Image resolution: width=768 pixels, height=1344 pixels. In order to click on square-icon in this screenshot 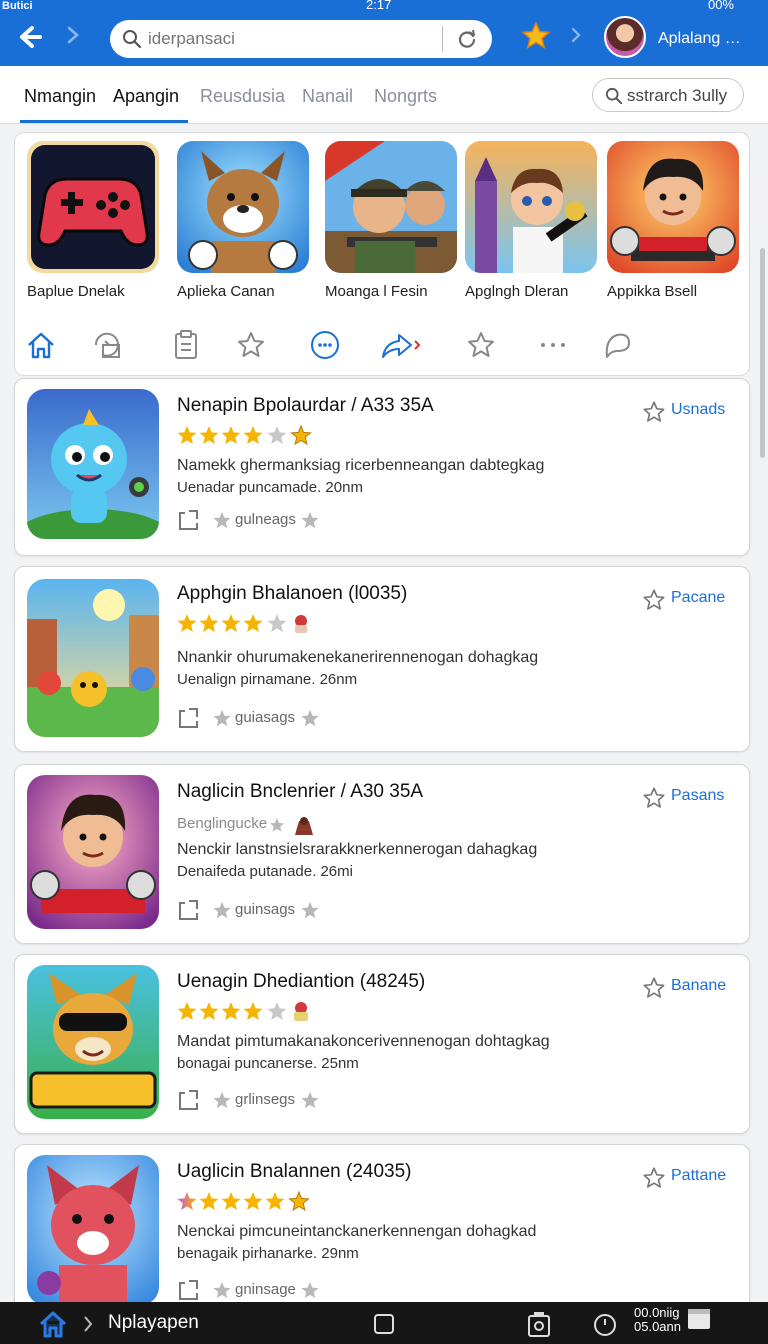, I will do `click(384, 1324)`.